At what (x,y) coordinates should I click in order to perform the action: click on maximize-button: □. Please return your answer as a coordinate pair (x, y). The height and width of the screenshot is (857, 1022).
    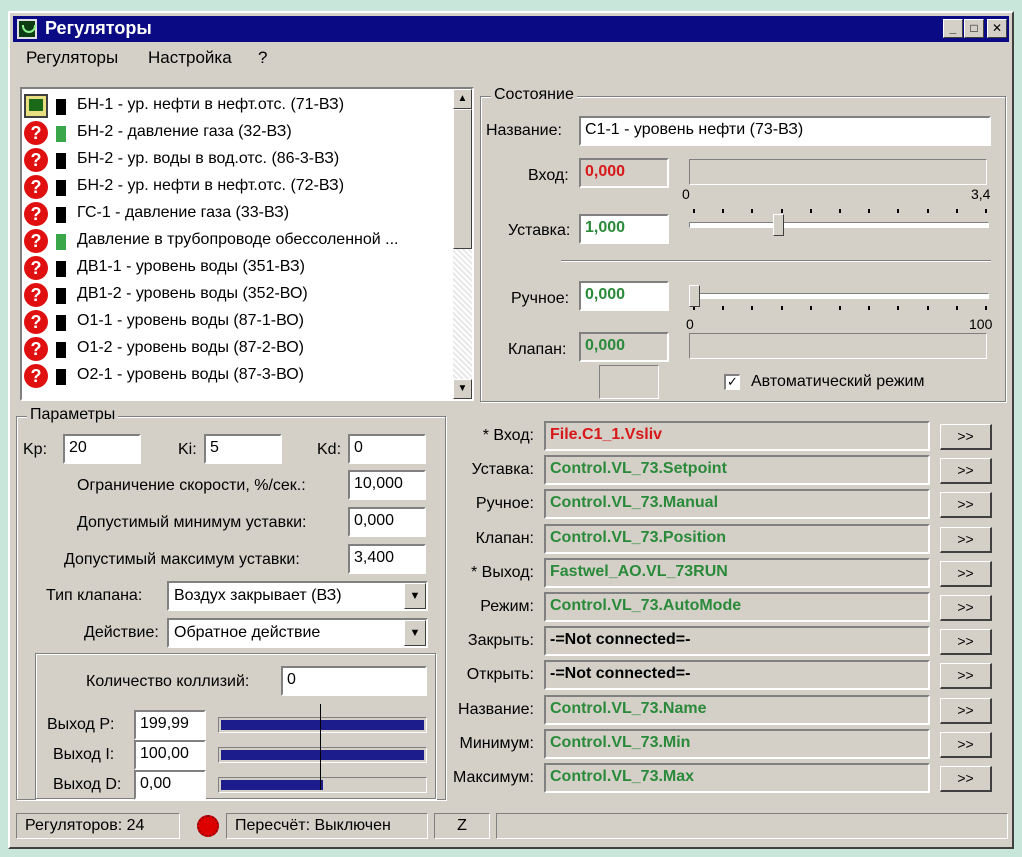
    Looking at the image, I should click on (974, 28).